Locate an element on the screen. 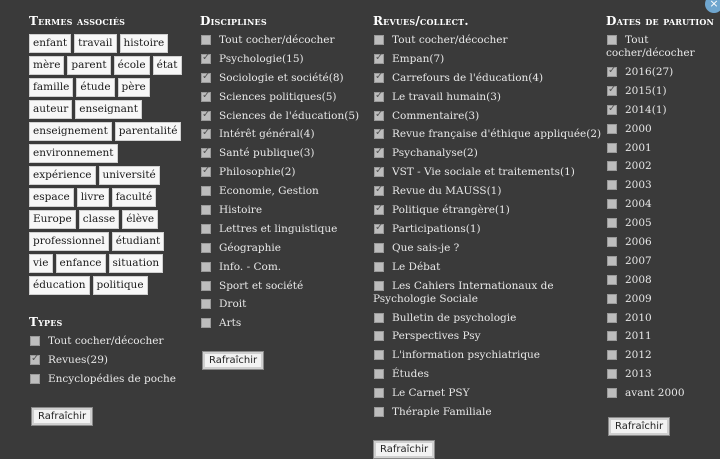 The height and width of the screenshot is (459, 720). disciplines-option: Sport et société is located at coordinates (285, 289).